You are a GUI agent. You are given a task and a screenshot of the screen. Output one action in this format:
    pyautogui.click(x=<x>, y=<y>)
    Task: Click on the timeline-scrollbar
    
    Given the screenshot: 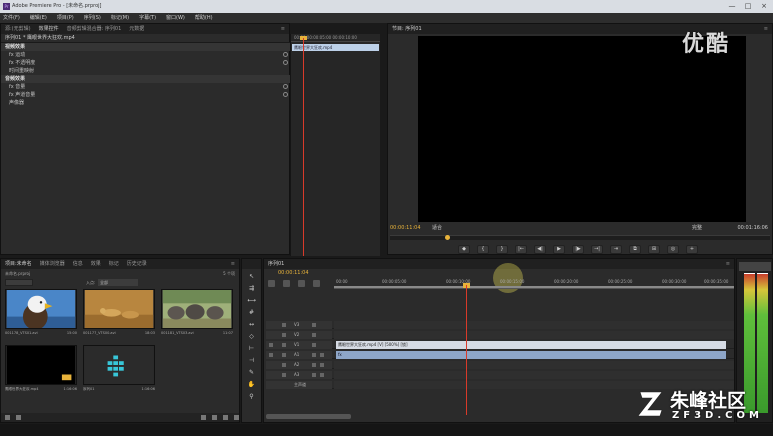 What is the action you would take?
    pyautogui.click(x=308, y=416)
    